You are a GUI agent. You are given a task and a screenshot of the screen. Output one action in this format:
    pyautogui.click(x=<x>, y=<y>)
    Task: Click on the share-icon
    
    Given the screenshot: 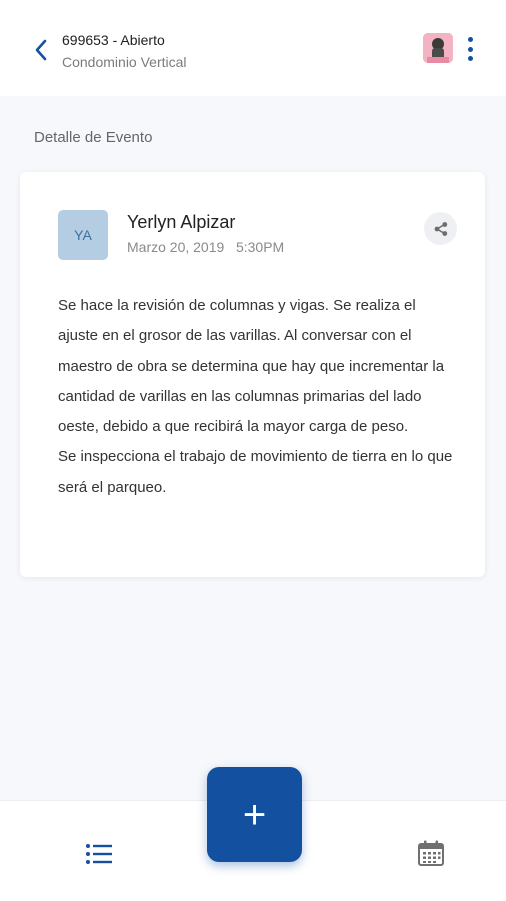 What is the action you would take?
    pyautogui.click(x=440, y=228)
    